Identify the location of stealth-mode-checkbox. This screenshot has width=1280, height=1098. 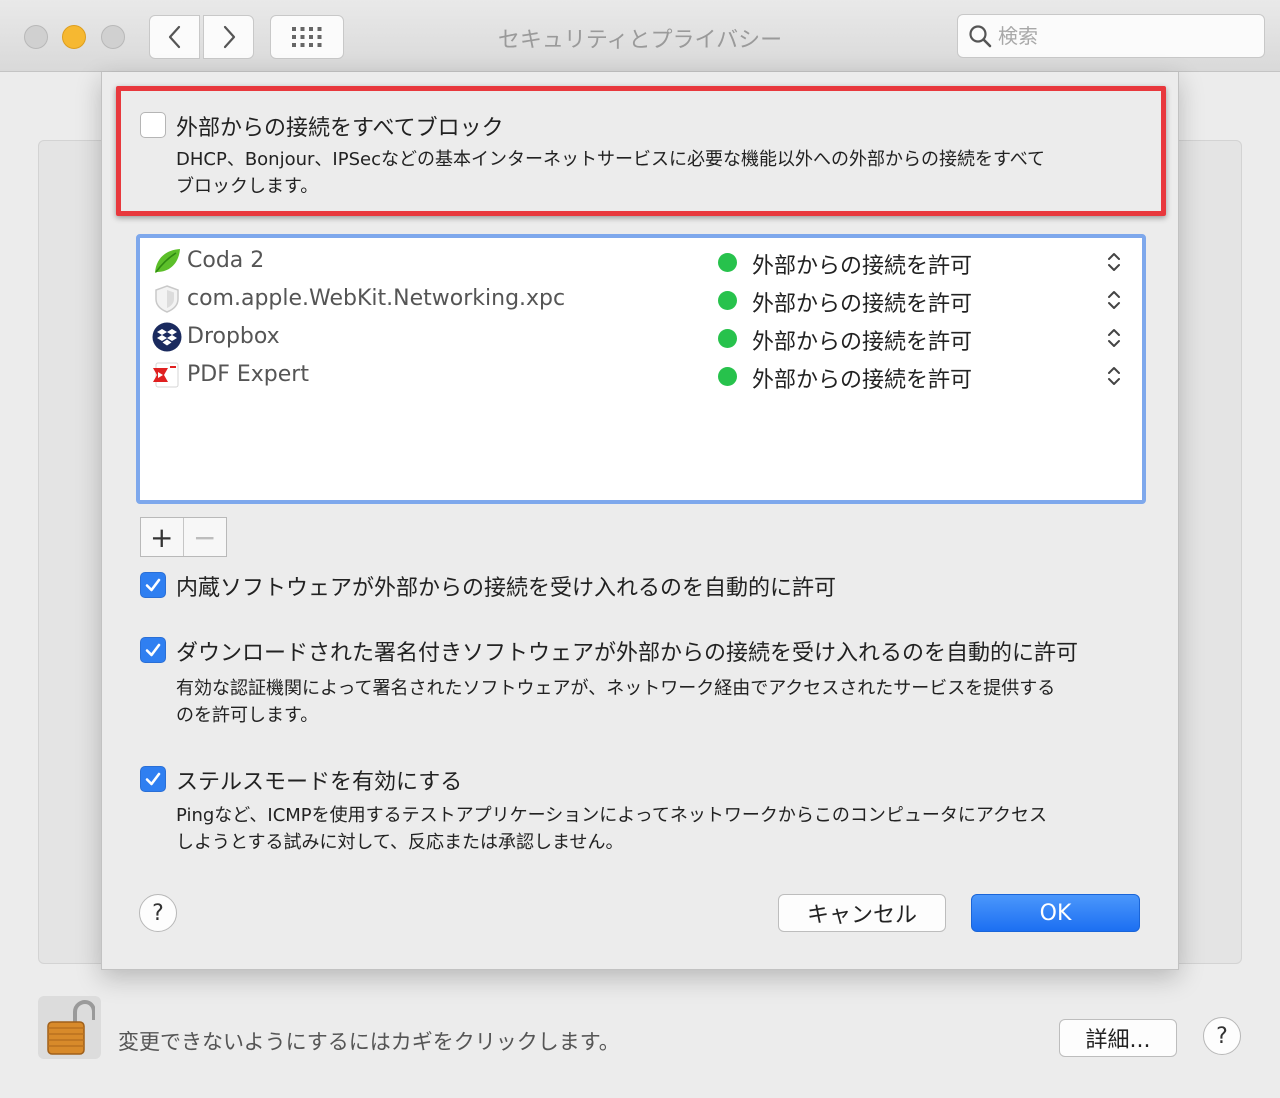
(153, 779).